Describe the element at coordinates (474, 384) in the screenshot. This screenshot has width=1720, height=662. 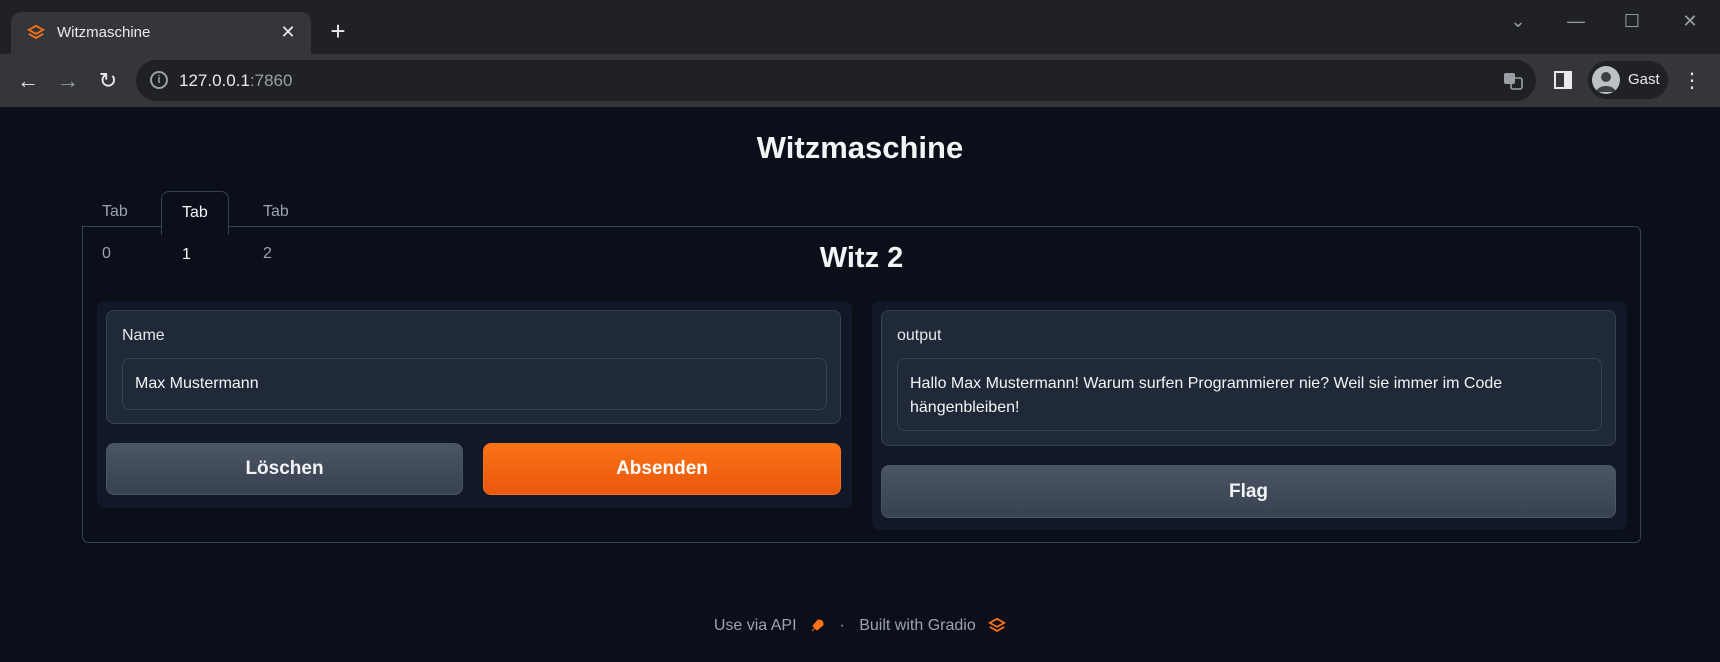
I see `name-input: Max Mustermann` at that location.